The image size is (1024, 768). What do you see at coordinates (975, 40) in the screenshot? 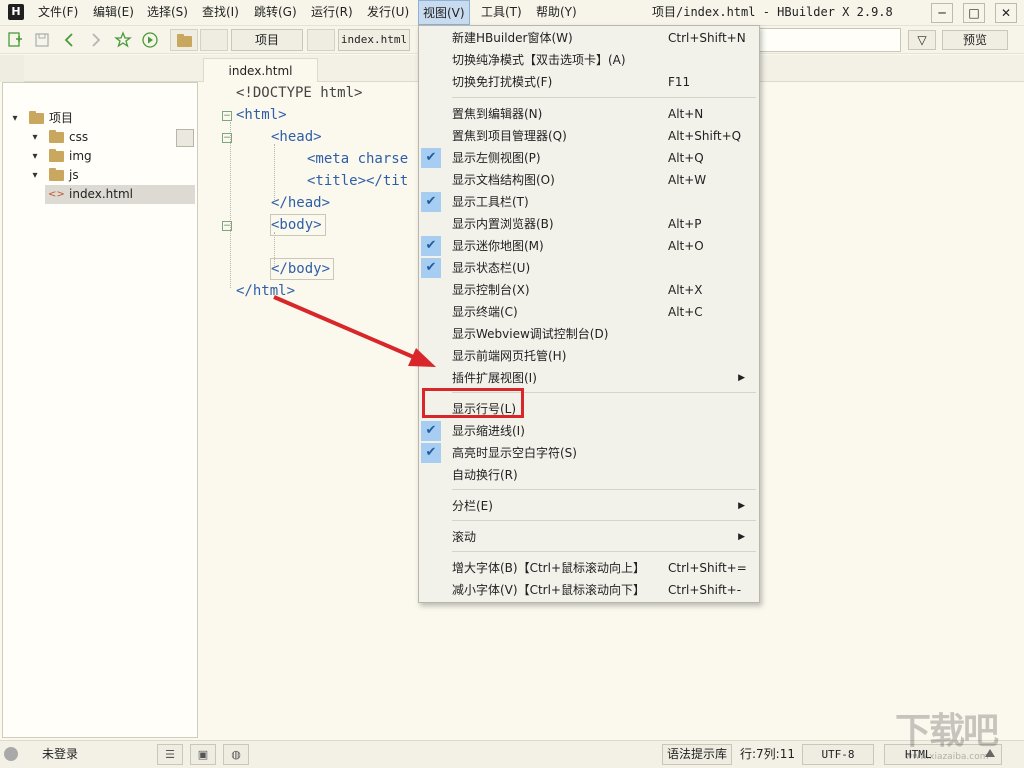
I see `preview-button: 预览` at bounding box center [975, 40].